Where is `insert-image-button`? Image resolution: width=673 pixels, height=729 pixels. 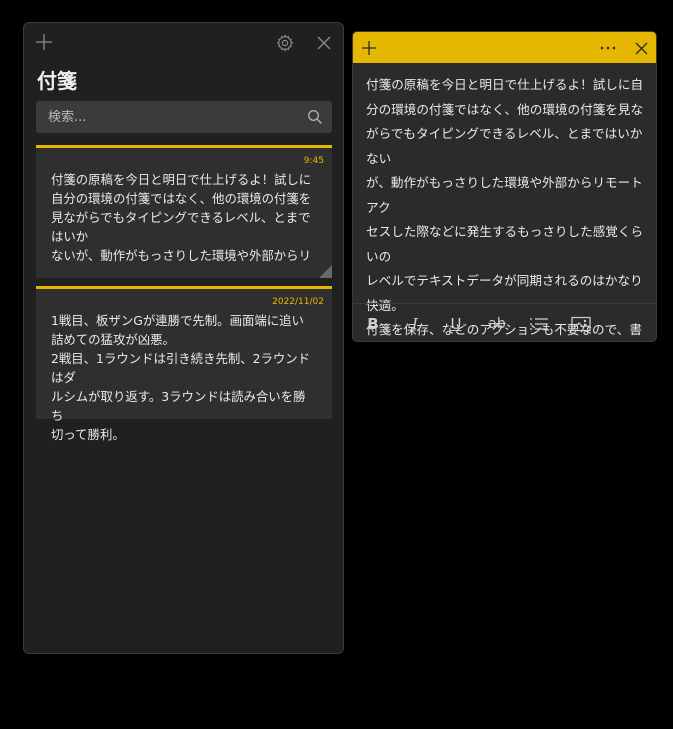
insert-image-button is located at coordinates (581, 324).